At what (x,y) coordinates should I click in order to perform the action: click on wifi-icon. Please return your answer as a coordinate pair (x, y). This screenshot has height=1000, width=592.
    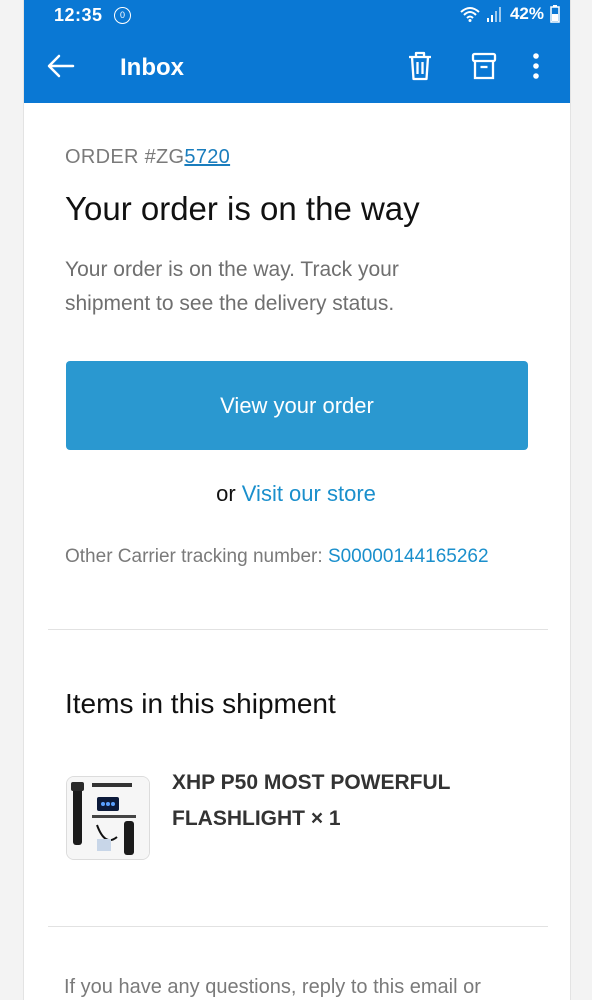
    Looking at the image, I should click on (470, 14).